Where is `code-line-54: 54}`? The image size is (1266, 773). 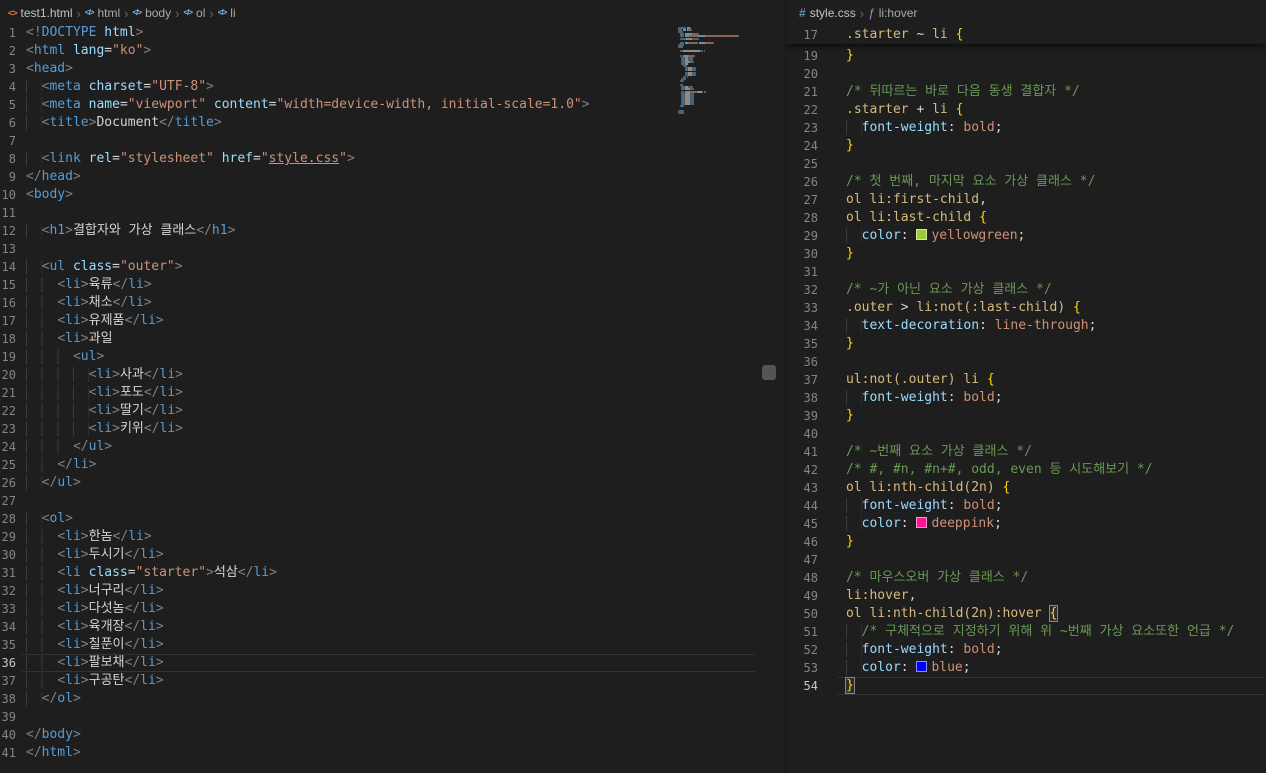
code-line-54: 54} is located at coordinates (1026, 686).